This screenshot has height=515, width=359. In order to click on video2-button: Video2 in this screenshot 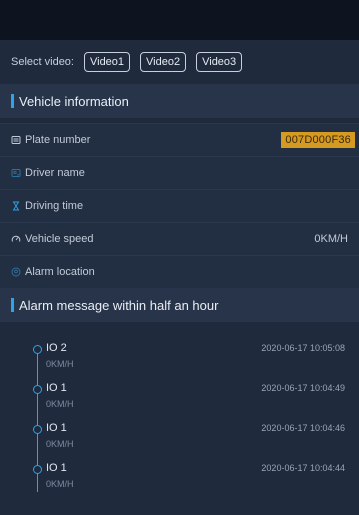, I will do `click(163, 62)`.